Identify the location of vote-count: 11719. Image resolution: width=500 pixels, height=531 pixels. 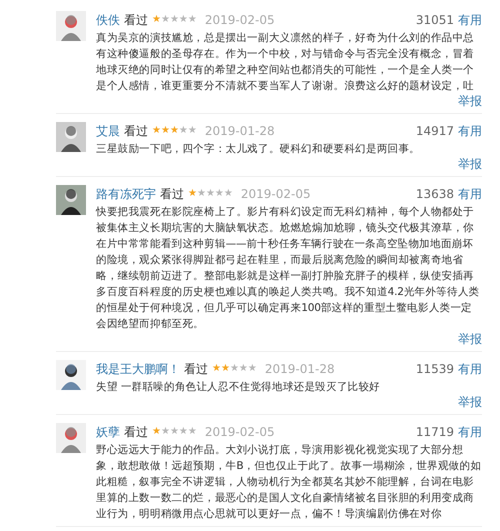
(435, 432).